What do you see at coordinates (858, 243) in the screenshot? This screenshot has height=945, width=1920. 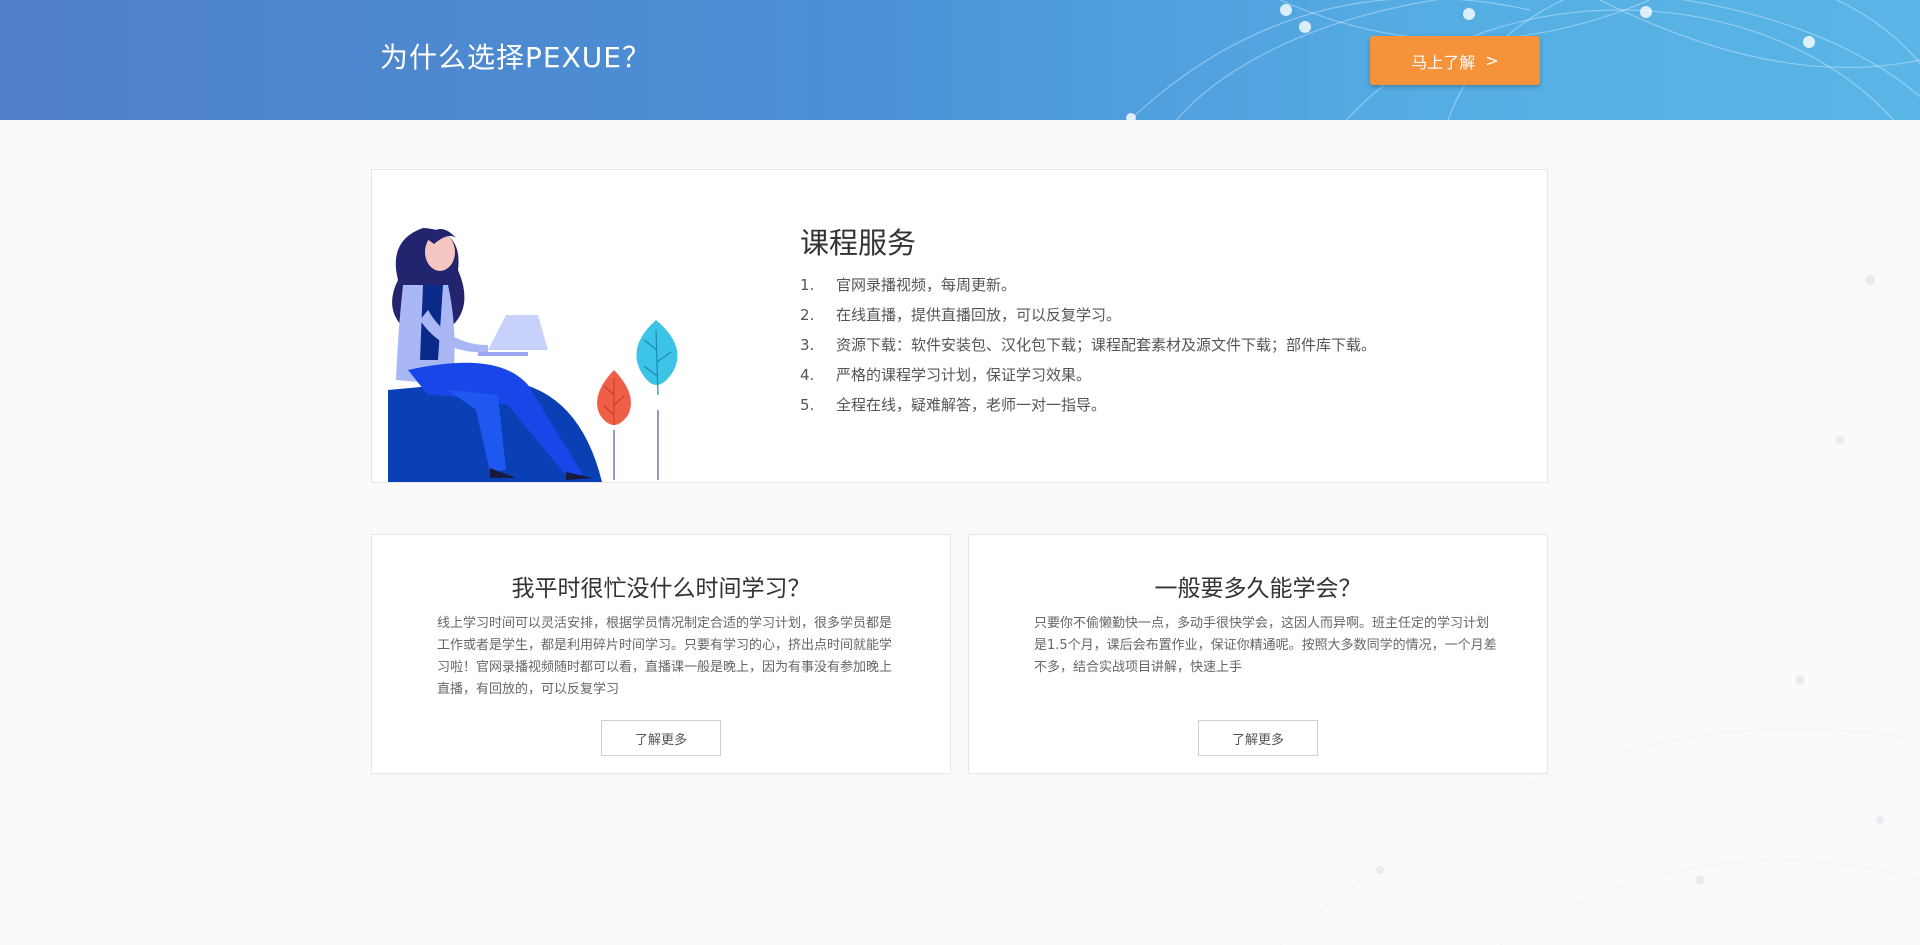 I see `course-service-title: 课程服务` at bounding box center [858, 243].